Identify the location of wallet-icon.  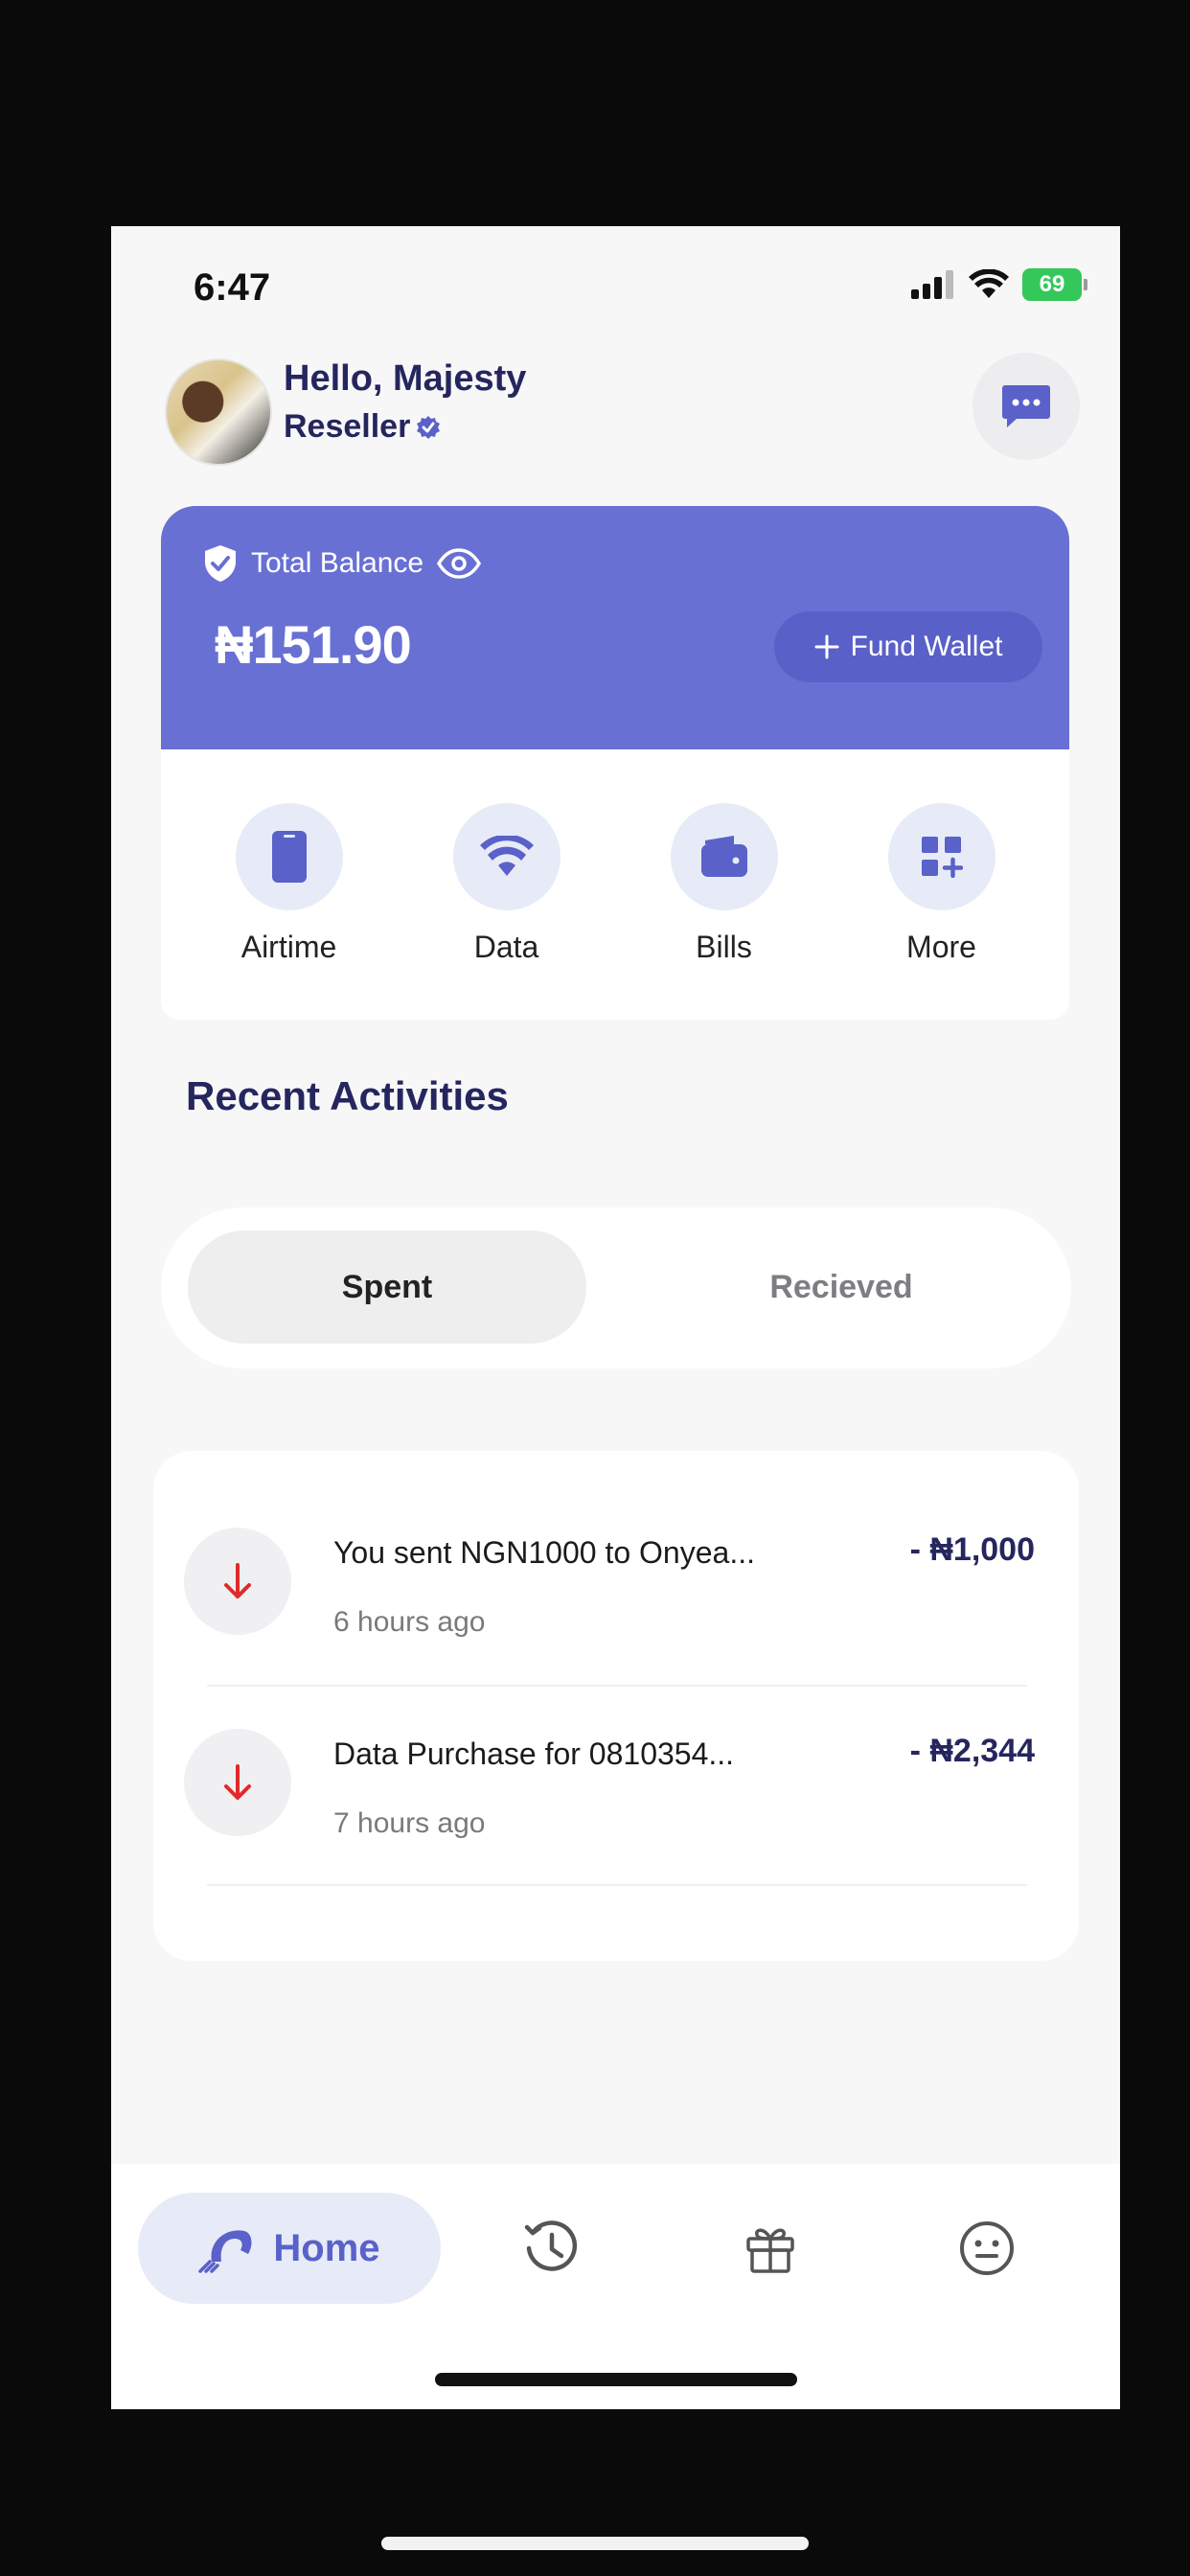
(724, 856).